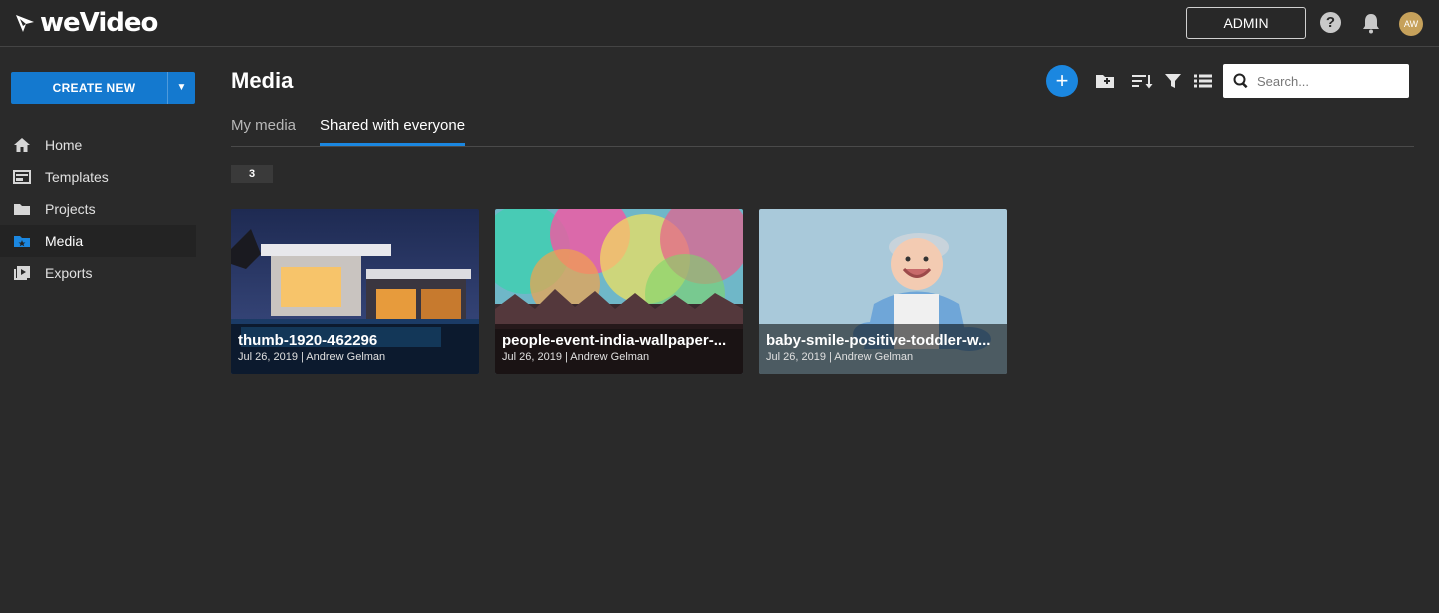 The width and height of the screenshot is (1439, 613). What do you see at coordinates (1246, 23) in the screenshot?
I see `admin-button: ADMIN` at bounding box center [1246, 23].